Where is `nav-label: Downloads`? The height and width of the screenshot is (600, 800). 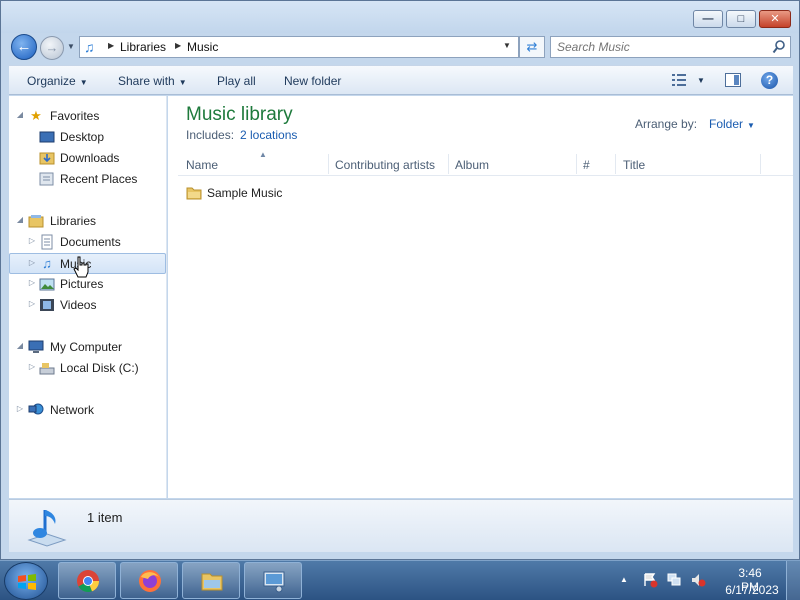
nav-label: Downloads is located at coordinates (90, 158).